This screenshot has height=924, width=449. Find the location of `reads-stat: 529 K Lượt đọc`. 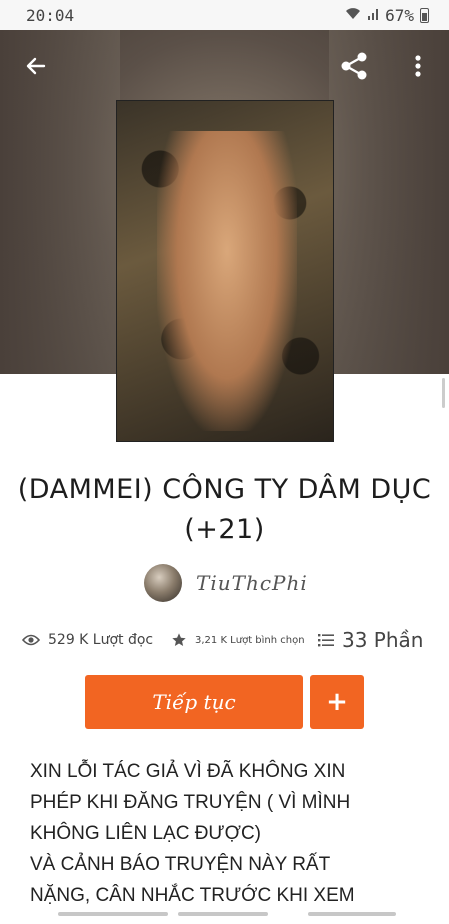

reads-stat: 529 K Lượt đọc is located at coordinates (87, 640).